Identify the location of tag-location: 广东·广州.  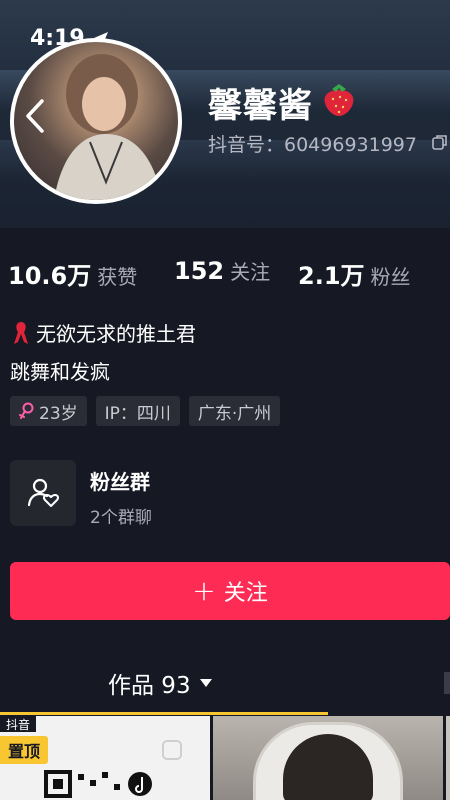
(234, 411).